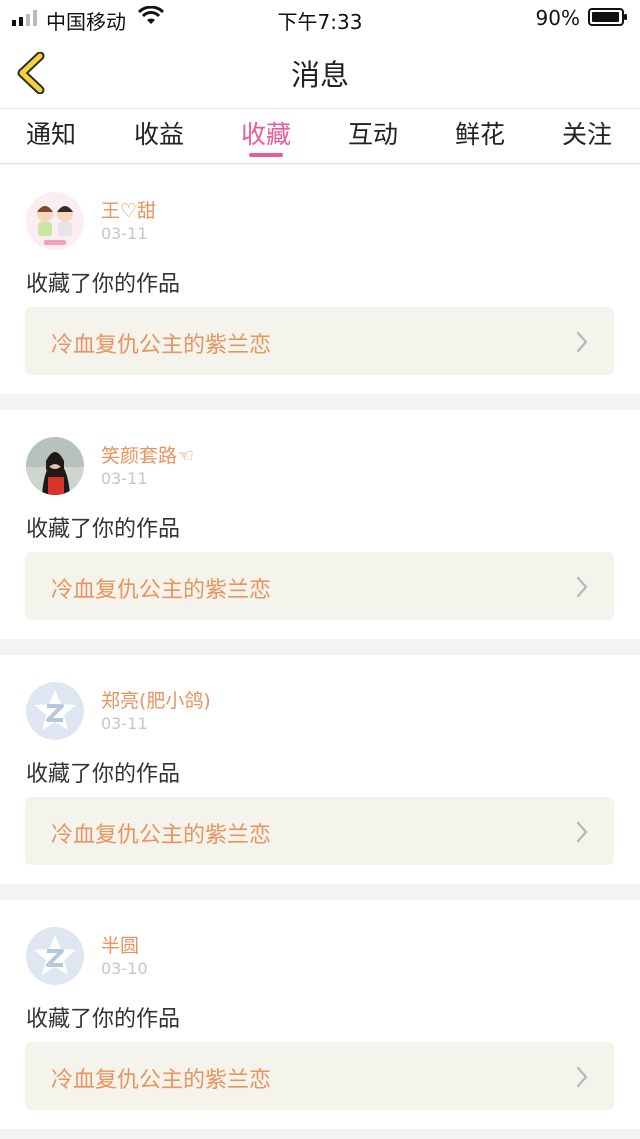 The height and width of the screenshot is (1139, 640). Describe the element at coordinates (266, 155) in the screenshot. I see `active-tab-indicator` at that location.